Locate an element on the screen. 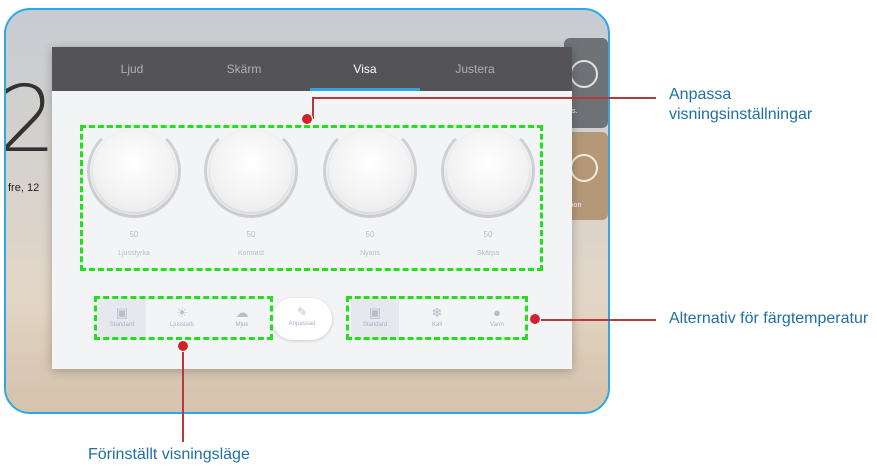 This screenshot has height=470, width=877. custom-mode-button: ✎ Anpassad is located at coordinates (302, 319).